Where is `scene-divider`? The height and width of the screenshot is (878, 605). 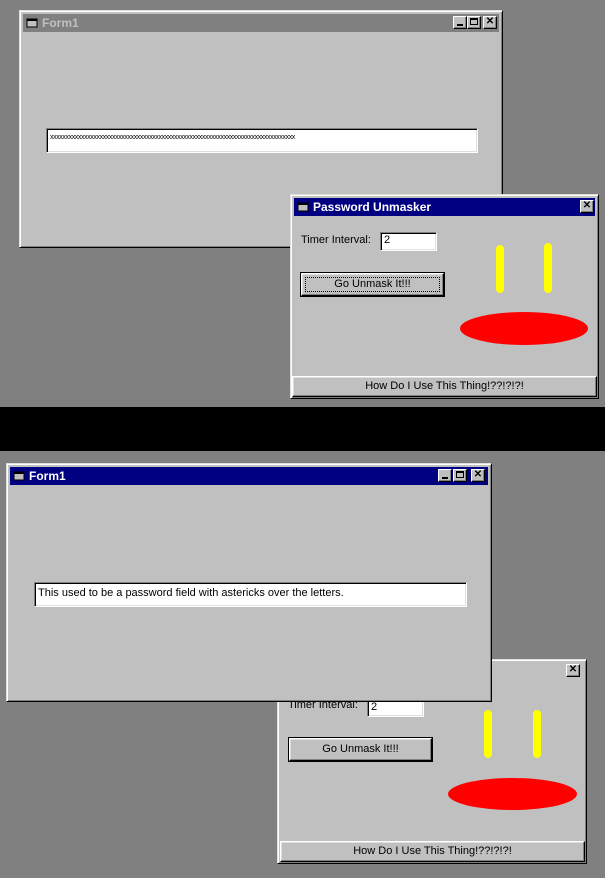 scene-divider is located at coordinates (302, 429).